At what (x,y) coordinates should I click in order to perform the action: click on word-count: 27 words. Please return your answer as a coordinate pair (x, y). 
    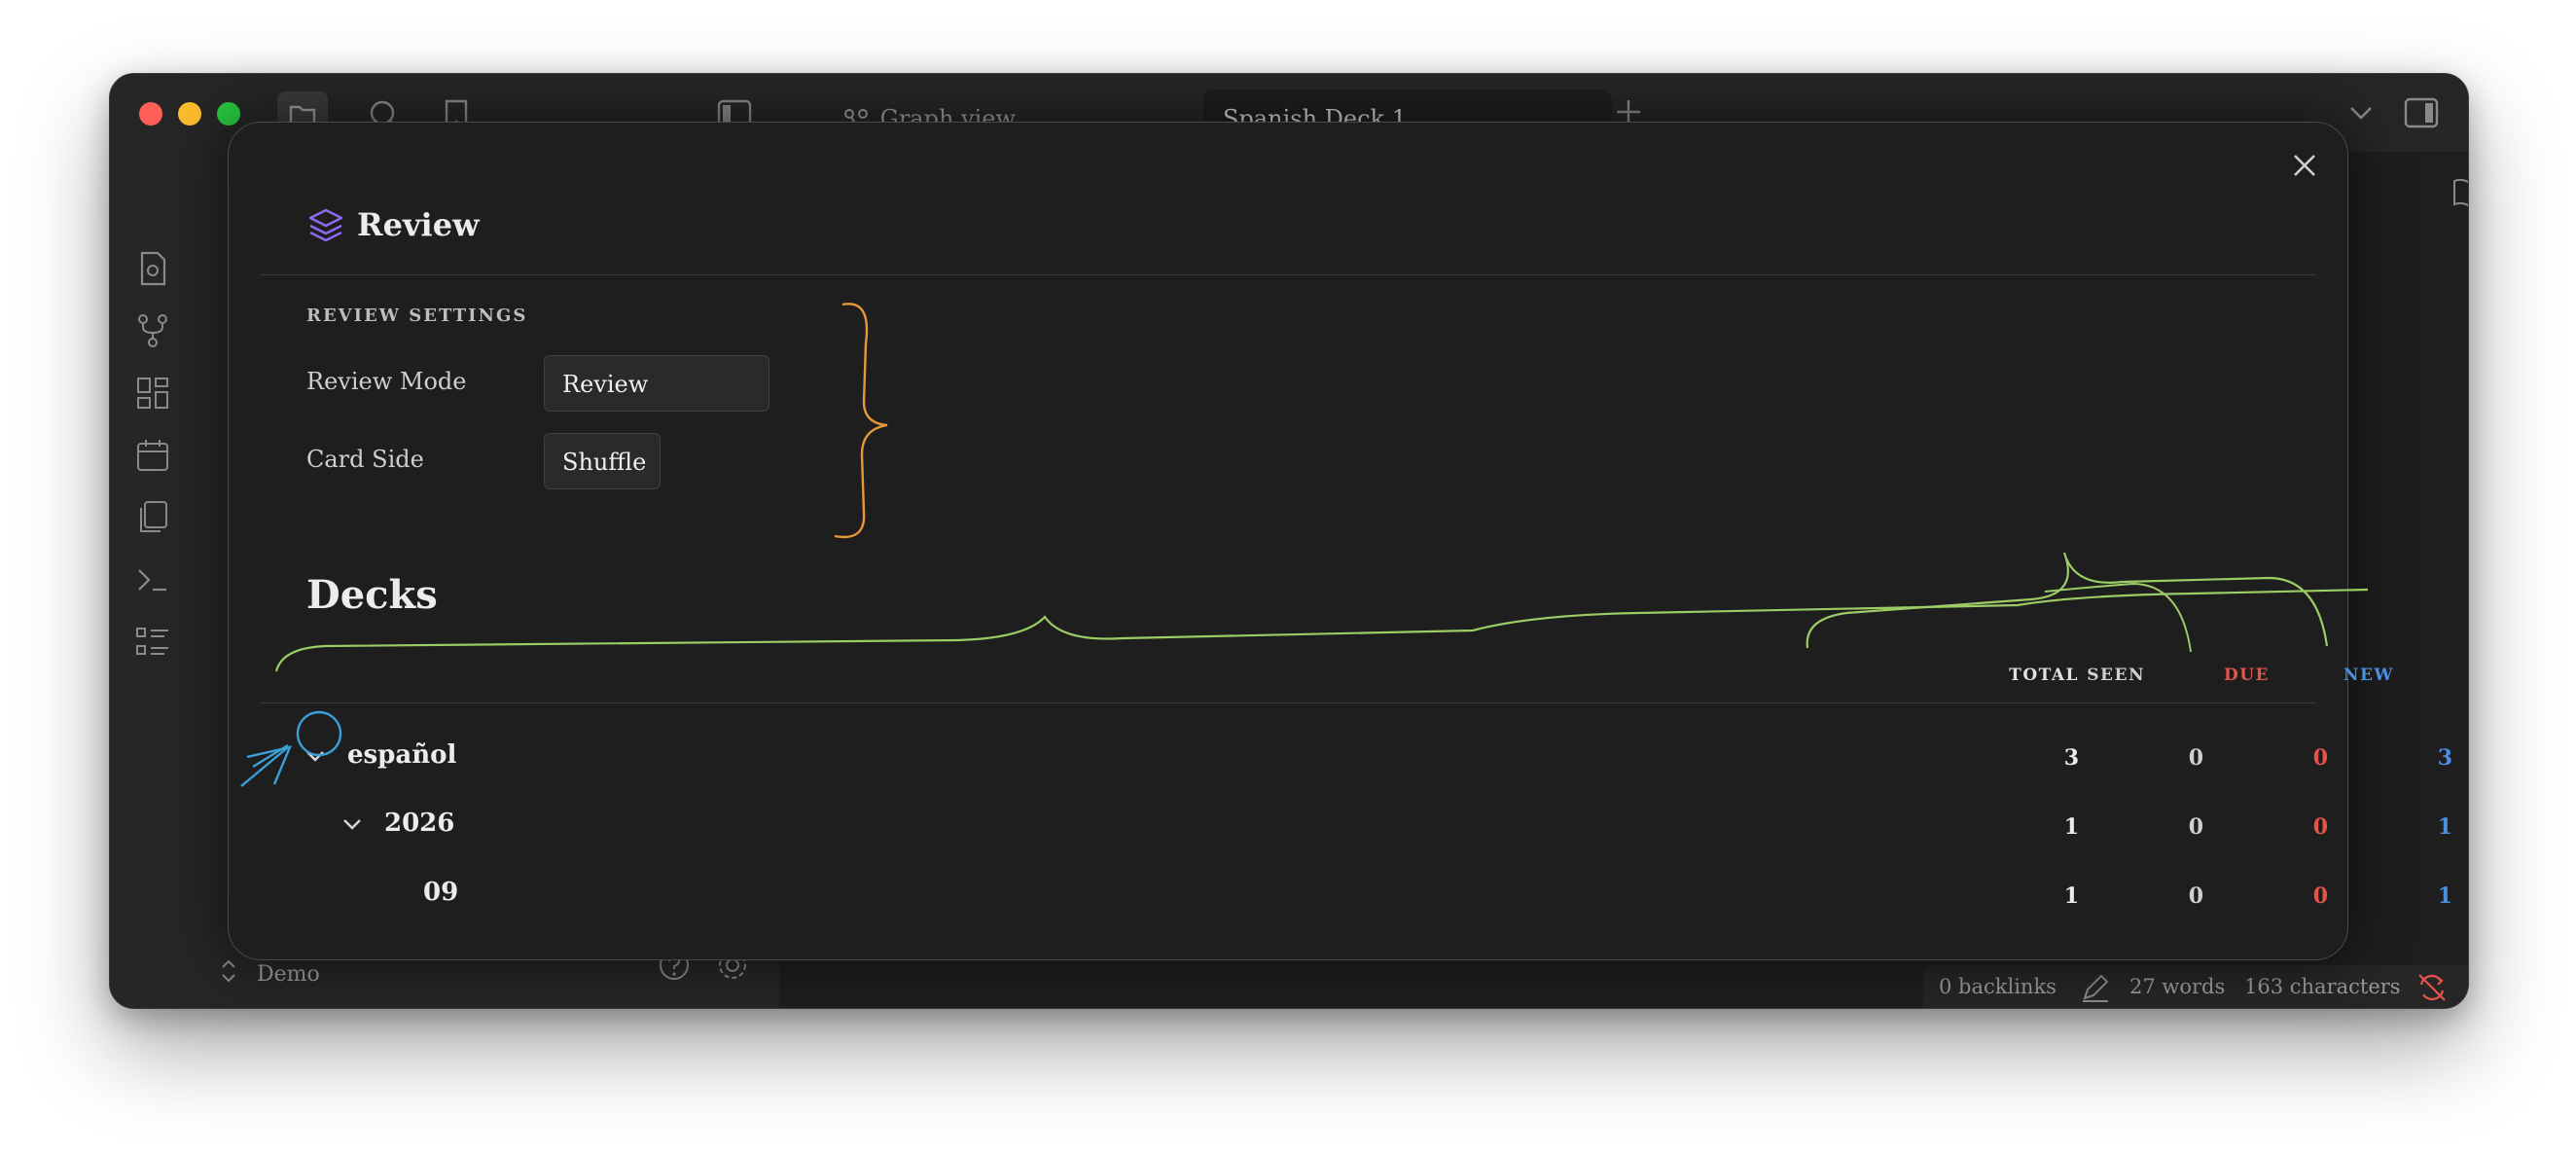
    Looking at the image, I should click on (2177, 986).